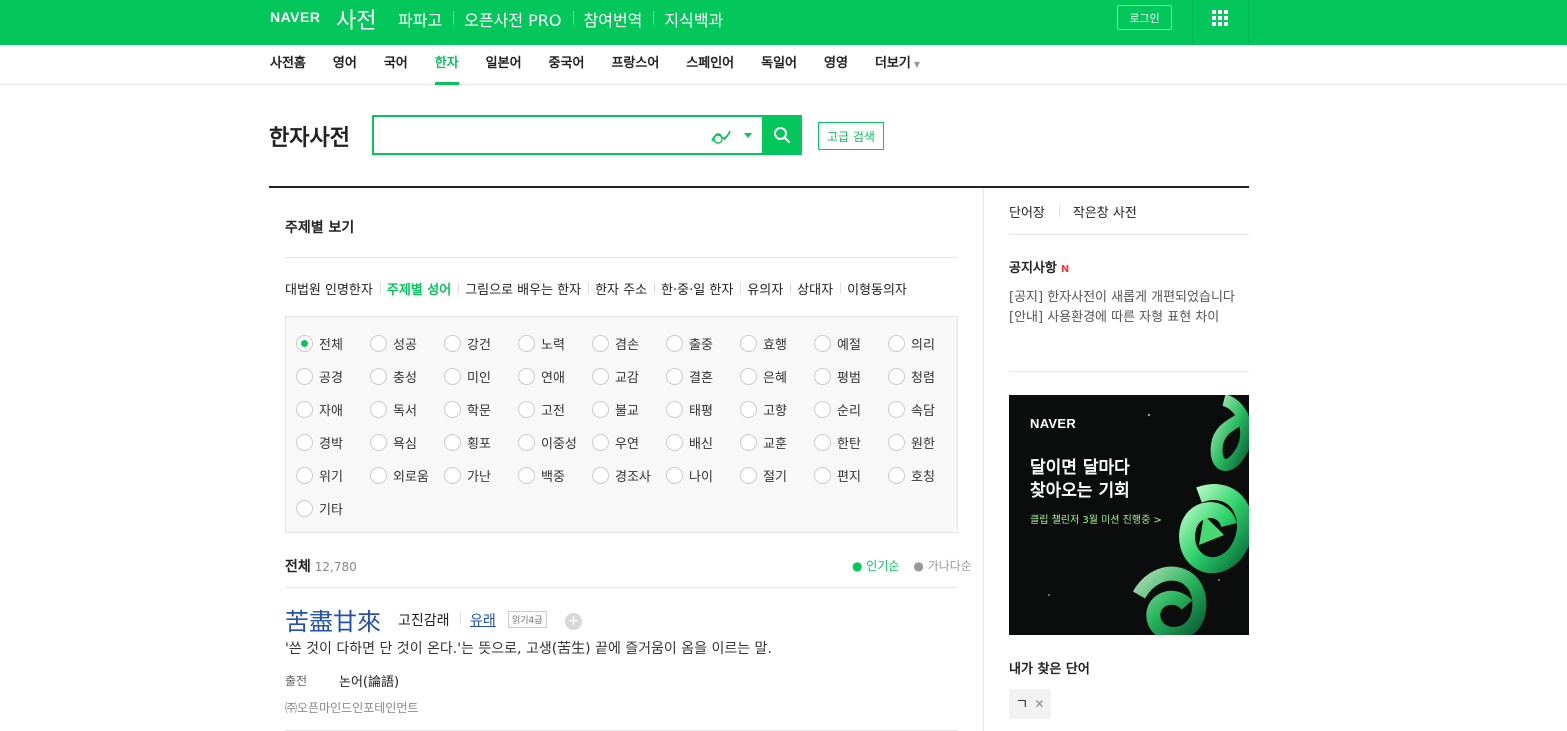 This screenshot has width=1567, height=731. What do you see at coordinates (333, 508) in the screenshot?
I see `topic-option: 기타` at bounding box center [333, 508].